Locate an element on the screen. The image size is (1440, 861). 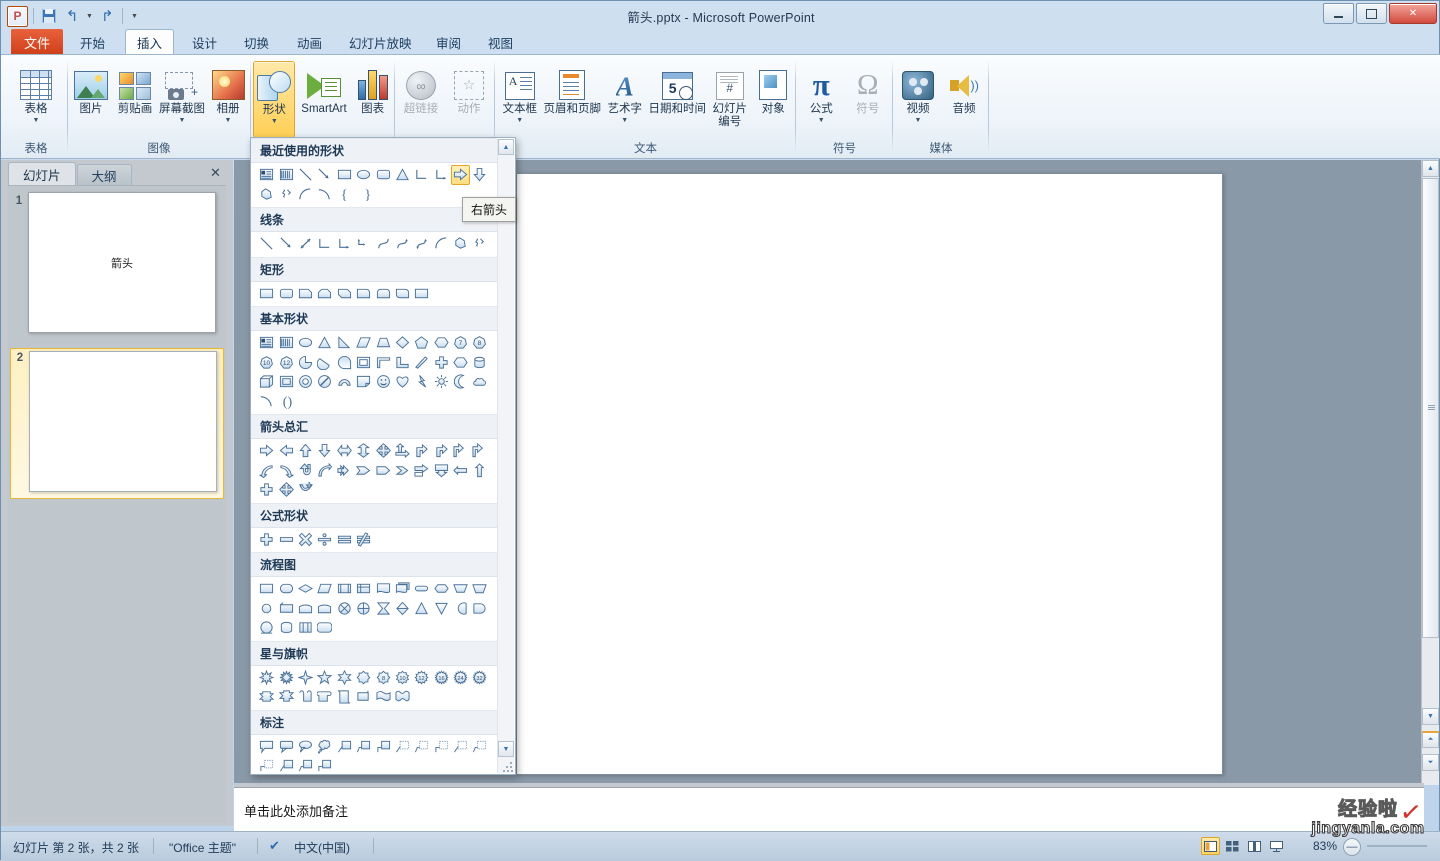
insert-screenshot-button: + 屏幕截图 ▼ is located at coordinates (182, 92).